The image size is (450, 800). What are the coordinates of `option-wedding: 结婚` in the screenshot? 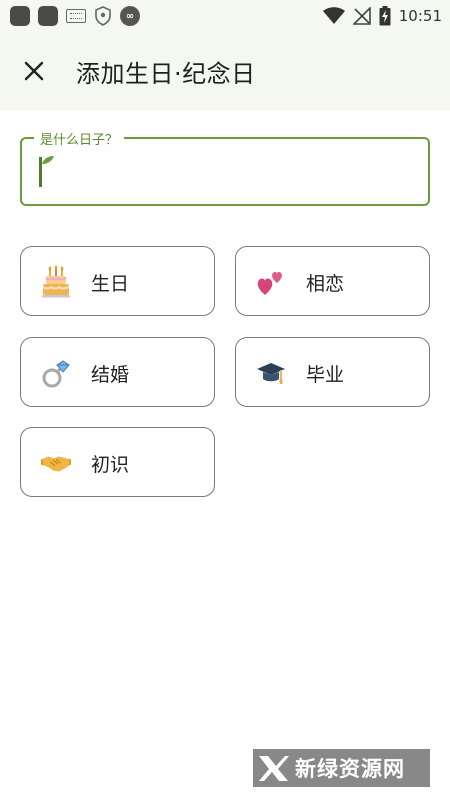 It's located at (117, 372).